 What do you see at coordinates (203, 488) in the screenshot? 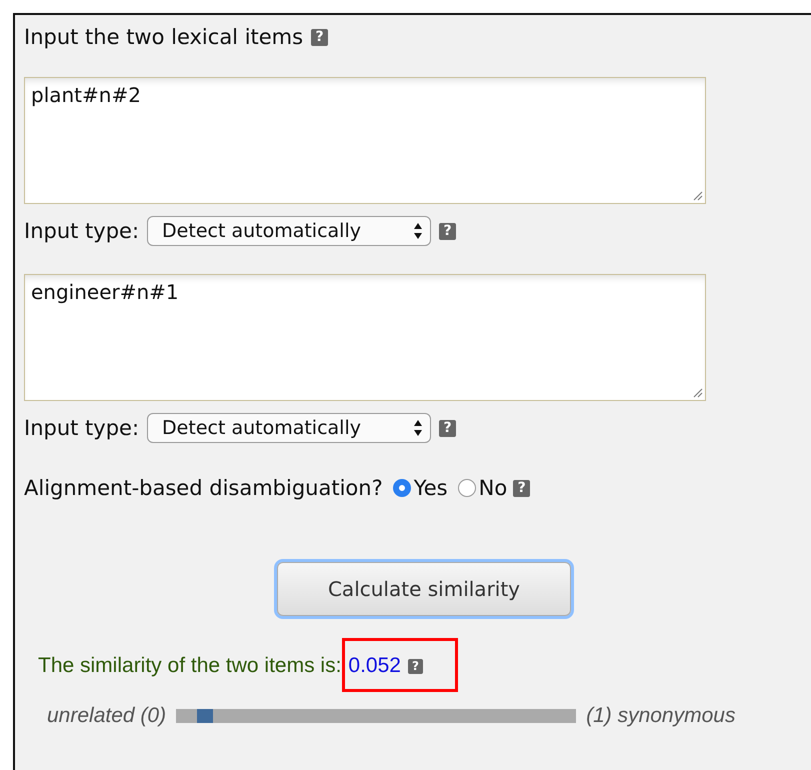
I see `option-label: Alignment-based disambiguation?` at bounding box center [203, 488].